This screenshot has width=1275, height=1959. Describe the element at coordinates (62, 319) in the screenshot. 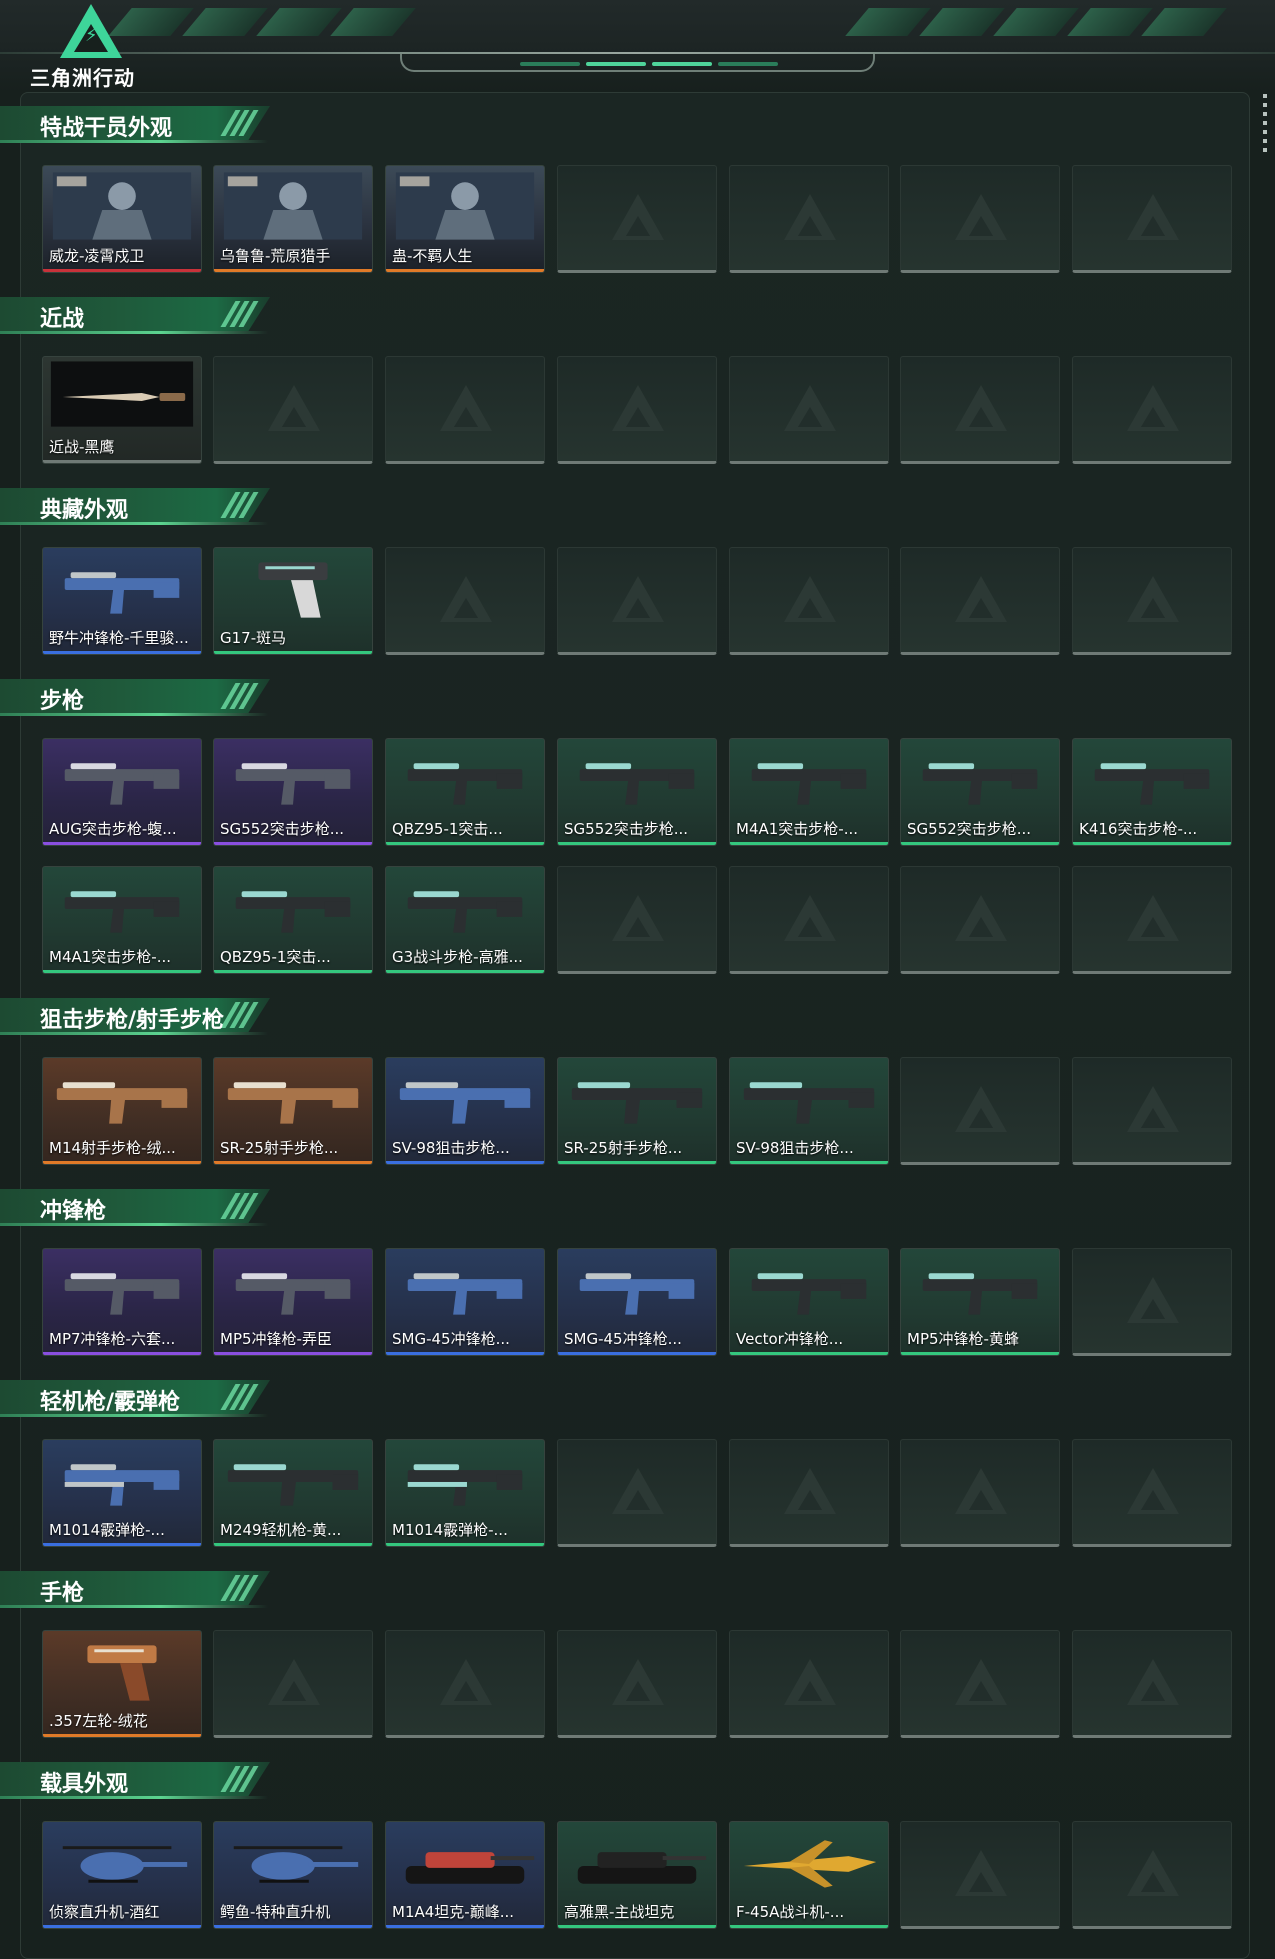

I see `section-title: 近战` at that location.